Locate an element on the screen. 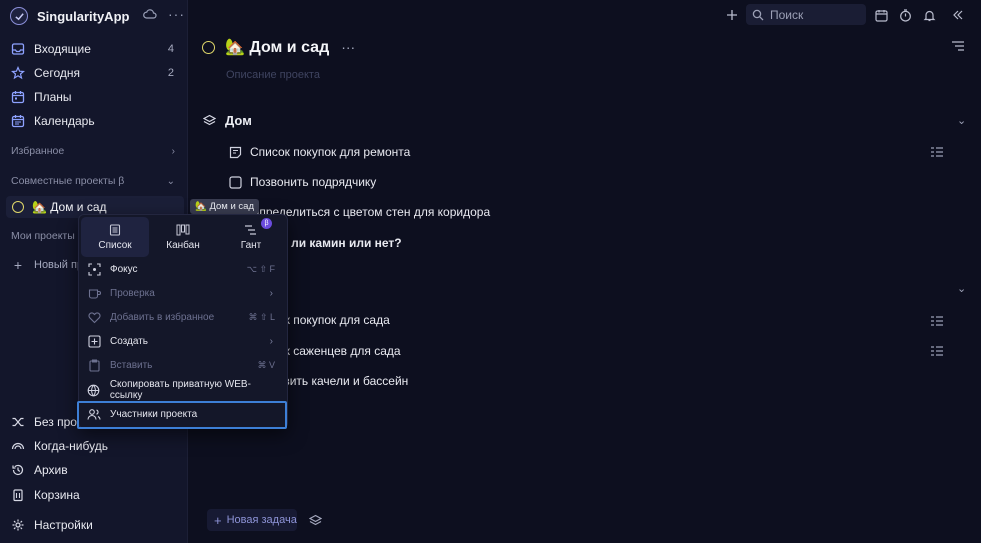 This screenshot has width=981, height=543. view-tab-kanban: Канбан is located at coordinates (183, 237).